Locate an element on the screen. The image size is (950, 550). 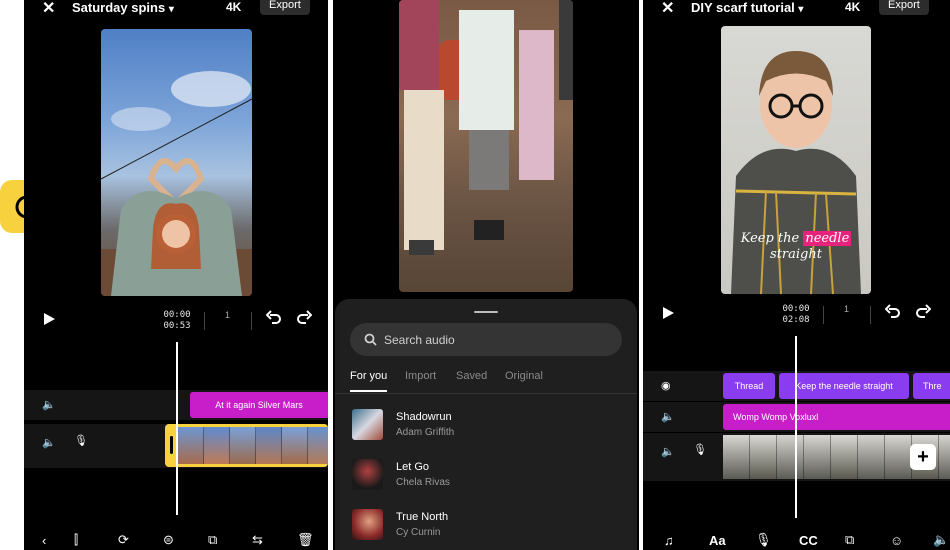
music-icon: ♫ is located at coordinates (669, 540).